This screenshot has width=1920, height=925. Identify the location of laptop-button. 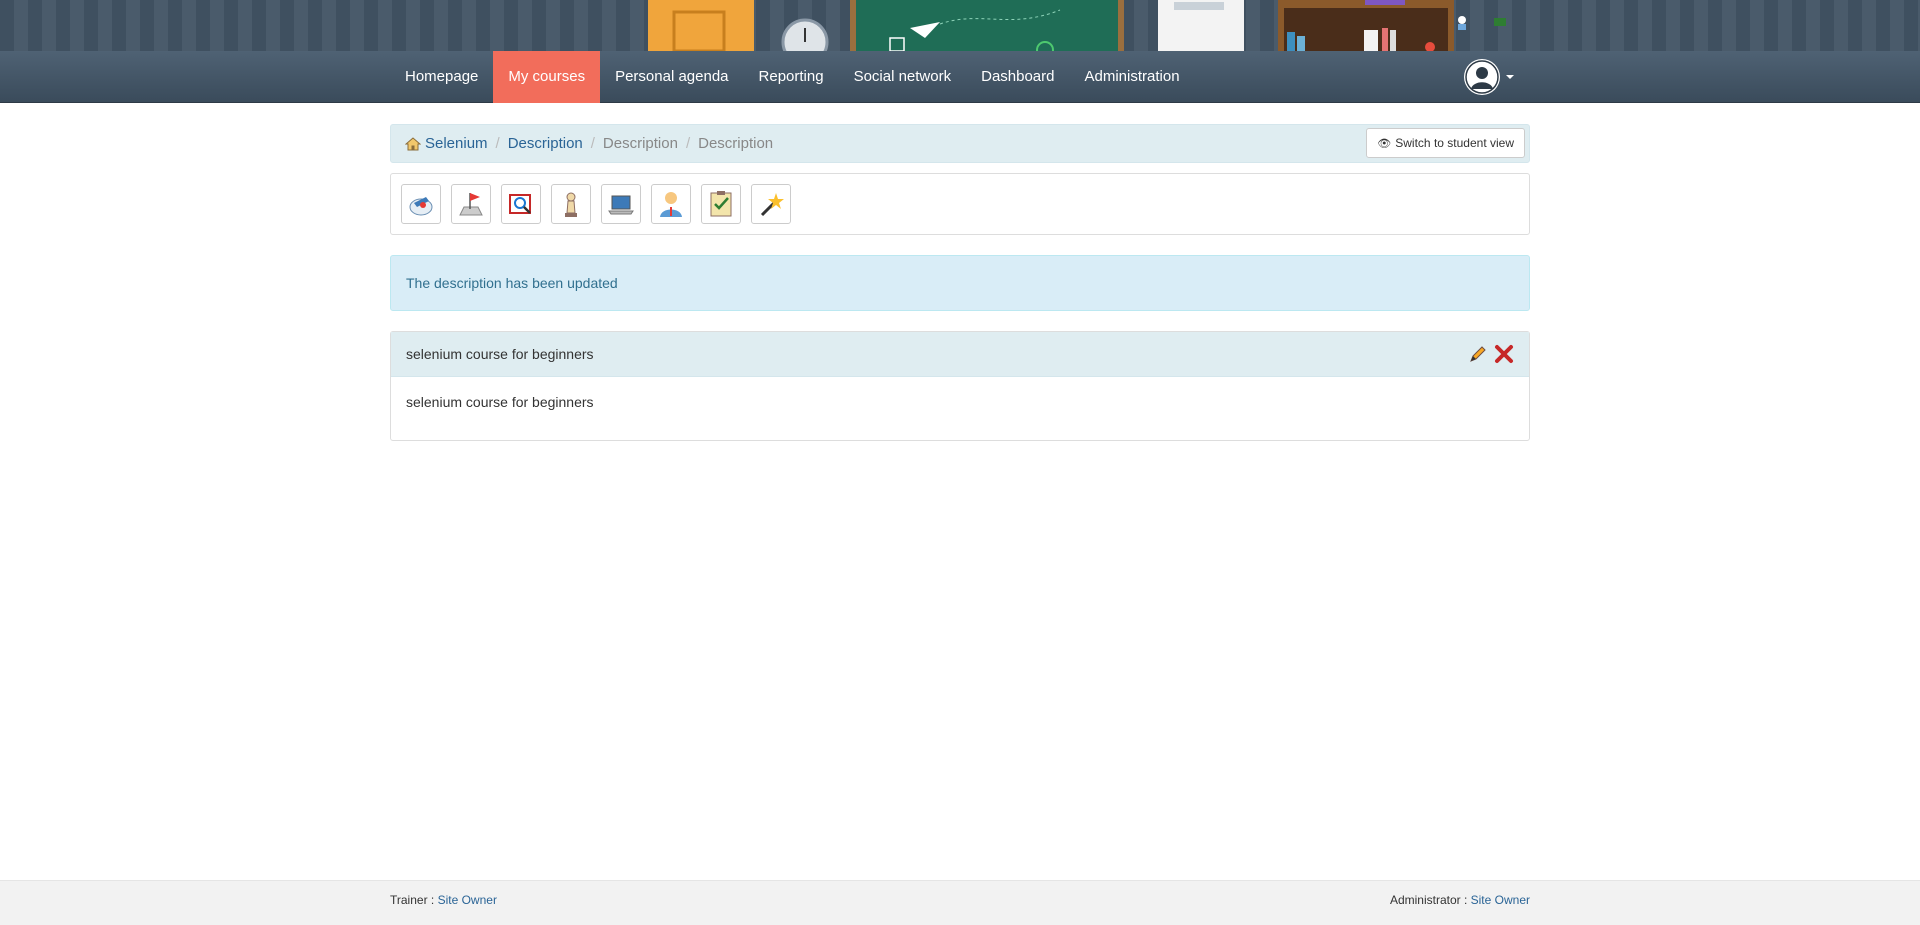
(621, 204).